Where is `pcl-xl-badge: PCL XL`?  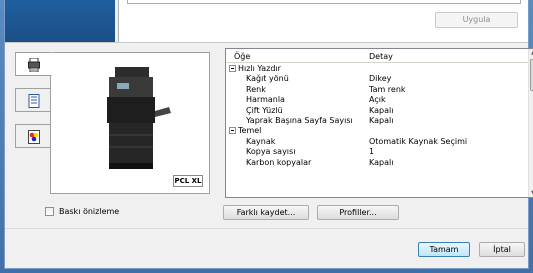 pcl-xl-badge: PCL XL is located at coordinates (188, 181).